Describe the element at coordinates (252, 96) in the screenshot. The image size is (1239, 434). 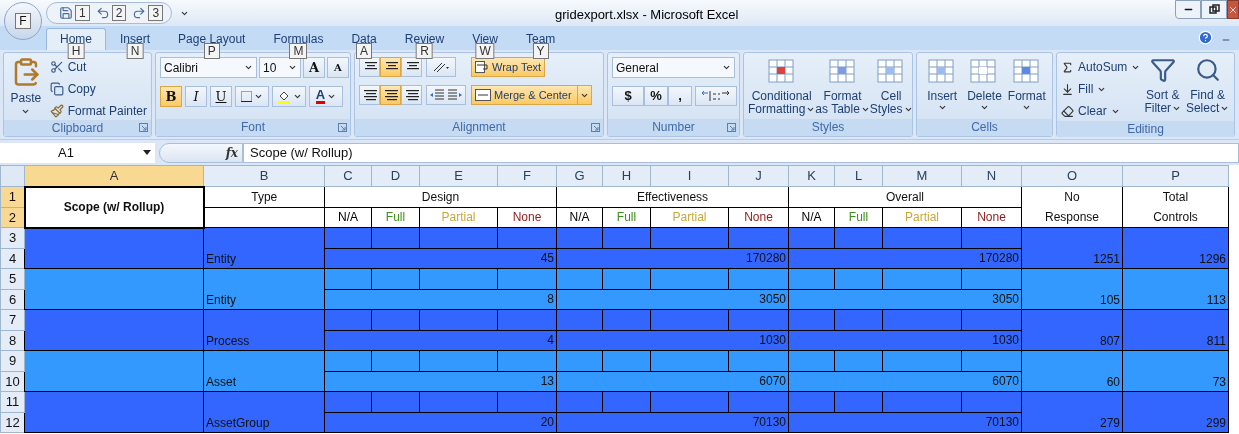
I see `borders-button` at that location.